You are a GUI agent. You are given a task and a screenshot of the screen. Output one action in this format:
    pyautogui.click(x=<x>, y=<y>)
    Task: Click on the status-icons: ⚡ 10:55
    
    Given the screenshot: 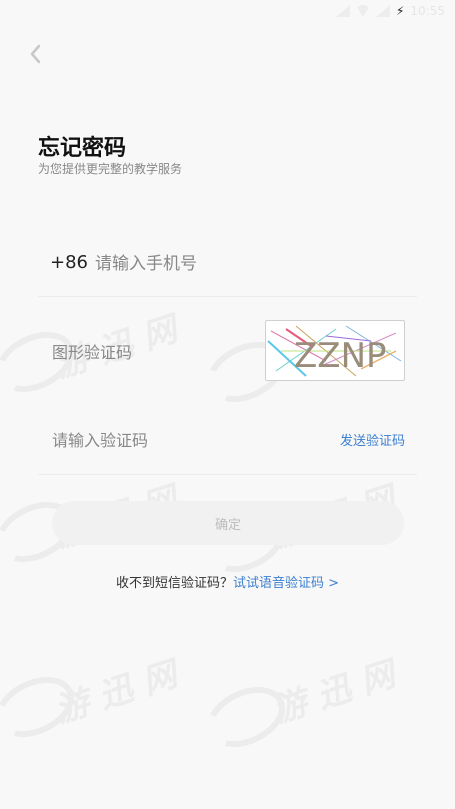 What is the action you would take?
    pyautogui.click(x=390, y=11)
    